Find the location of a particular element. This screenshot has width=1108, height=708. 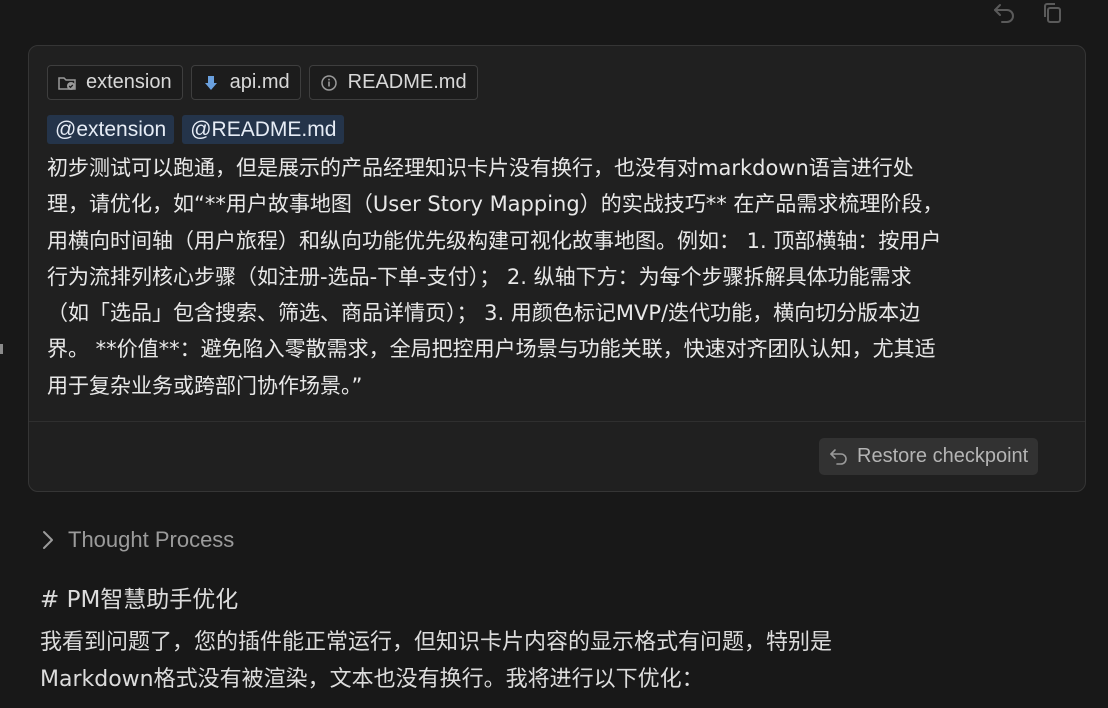

thought-process-label: Thought Process is located at coordinates (151, 539).